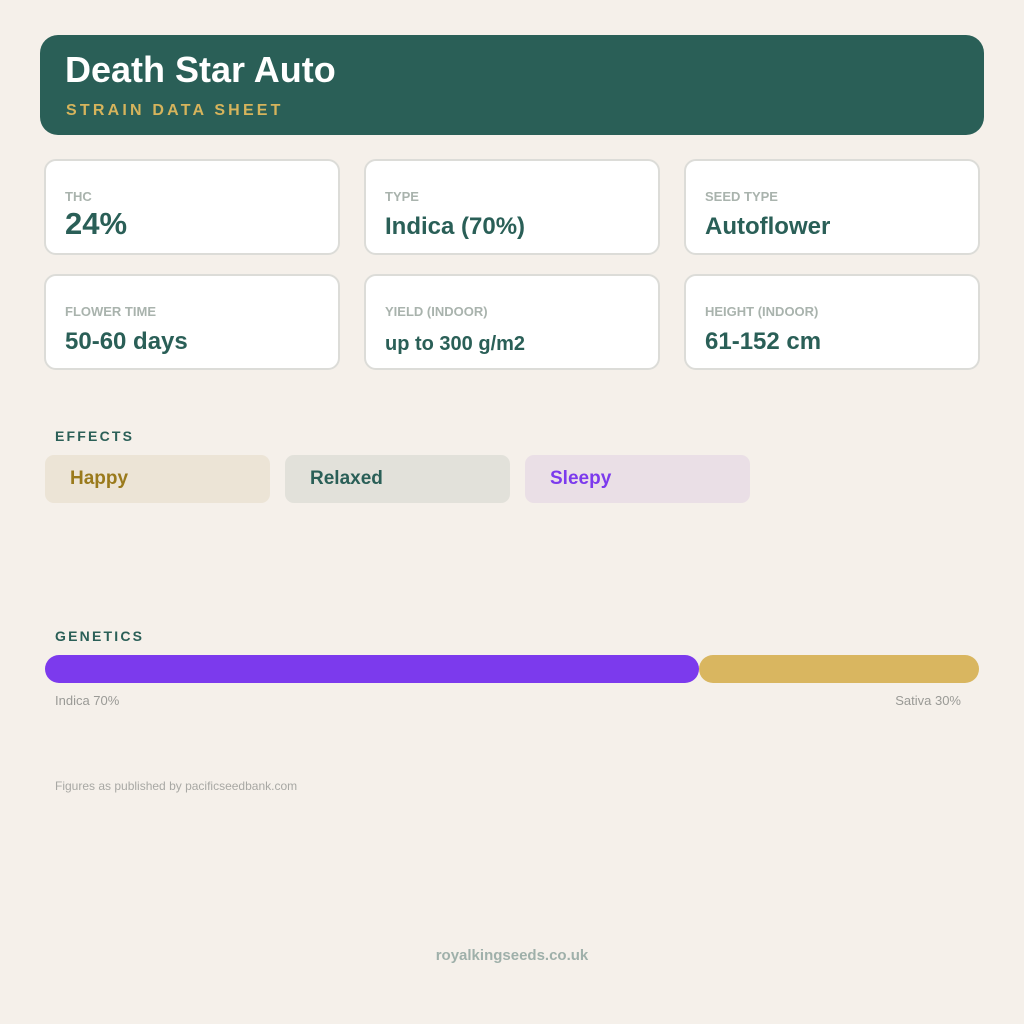 The height and width of the screenshot is (1024, 1024). I want to click on effect-pill-sleepy: Sleepy, so click(637, 479).